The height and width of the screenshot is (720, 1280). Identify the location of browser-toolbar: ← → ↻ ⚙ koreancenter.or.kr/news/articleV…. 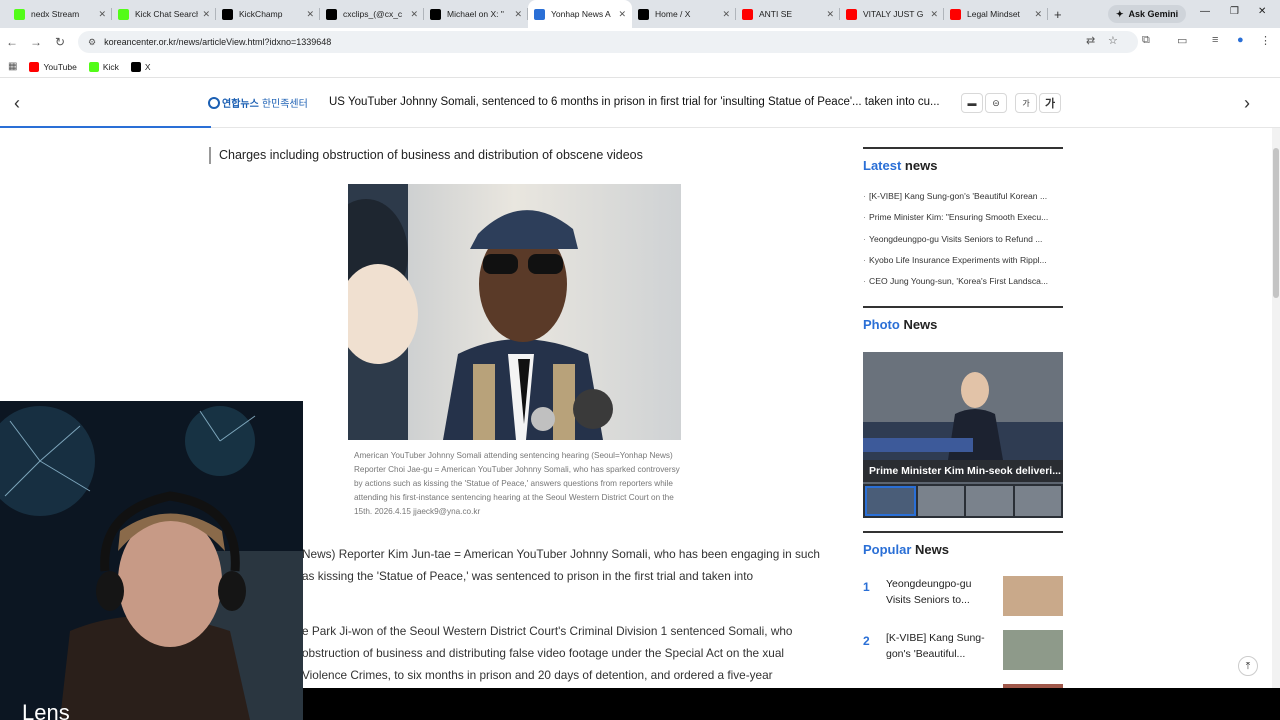
(640, 42).